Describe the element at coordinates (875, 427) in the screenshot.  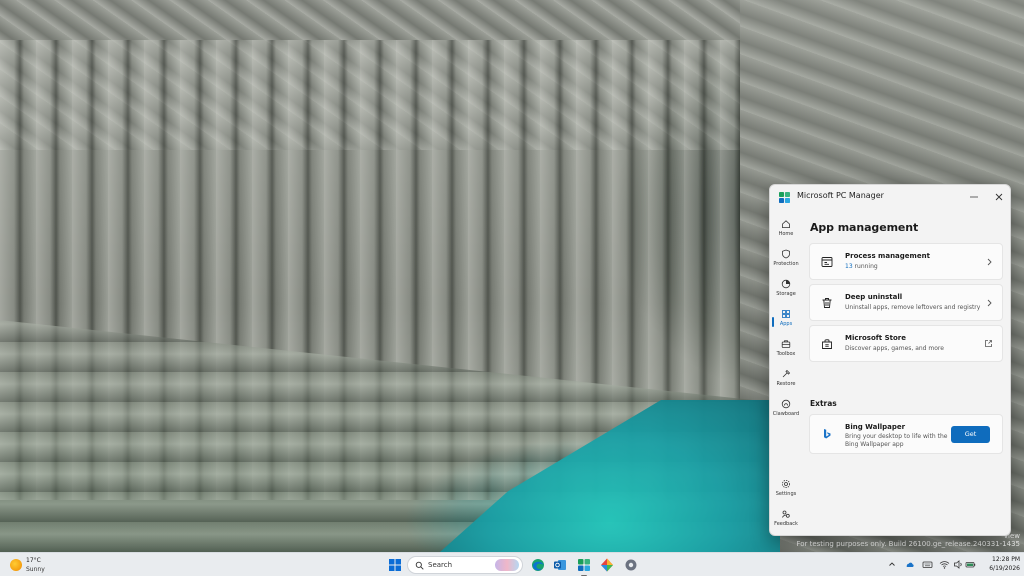
I see `card-title: Bing Wallpaper` at that location.